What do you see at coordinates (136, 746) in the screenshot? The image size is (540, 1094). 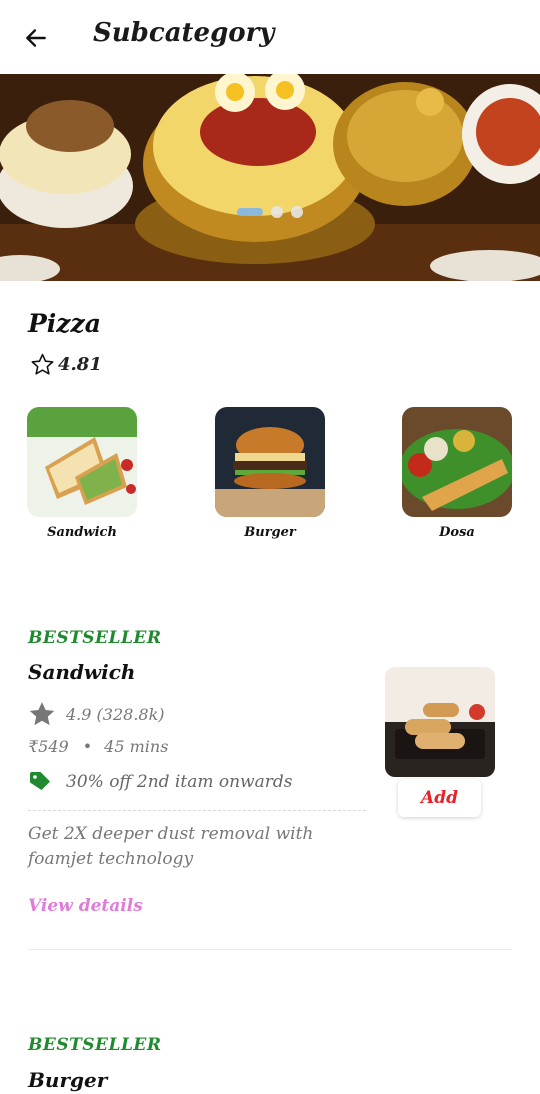 I see `item-time: 45 mins` at bounding box center [136, 746].